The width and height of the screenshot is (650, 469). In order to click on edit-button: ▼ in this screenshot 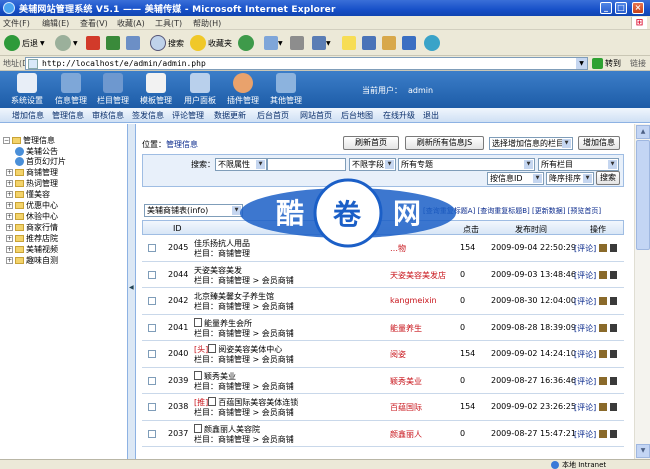, I will do `click(321, 43)`.